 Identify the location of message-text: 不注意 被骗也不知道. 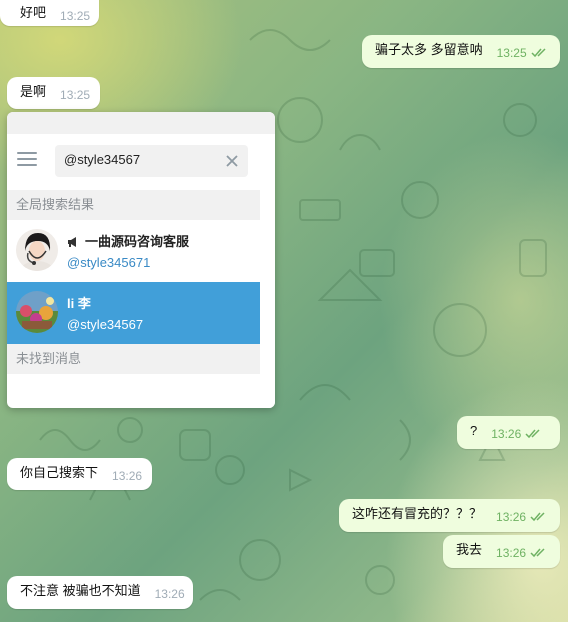
(80, 590).